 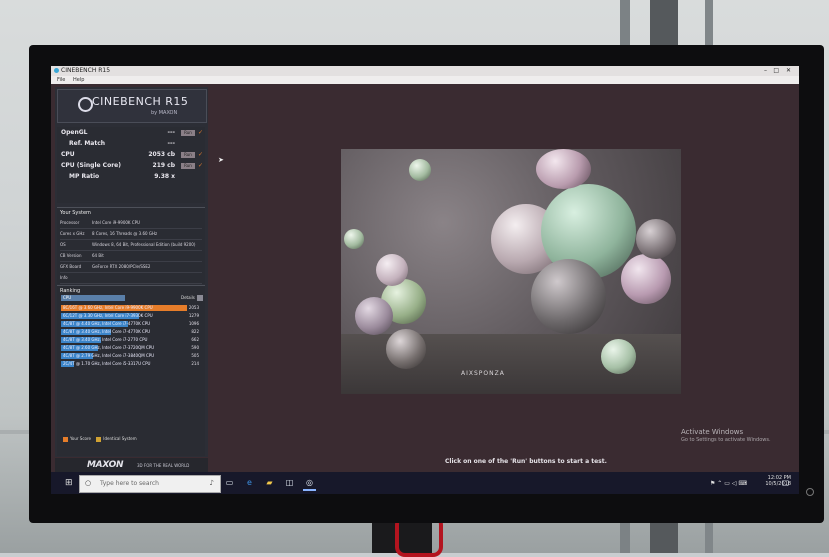 I want to click on system-value: 8 Cores, 16 Threads @ 3.60 GHz, so click(x=125, y=233).